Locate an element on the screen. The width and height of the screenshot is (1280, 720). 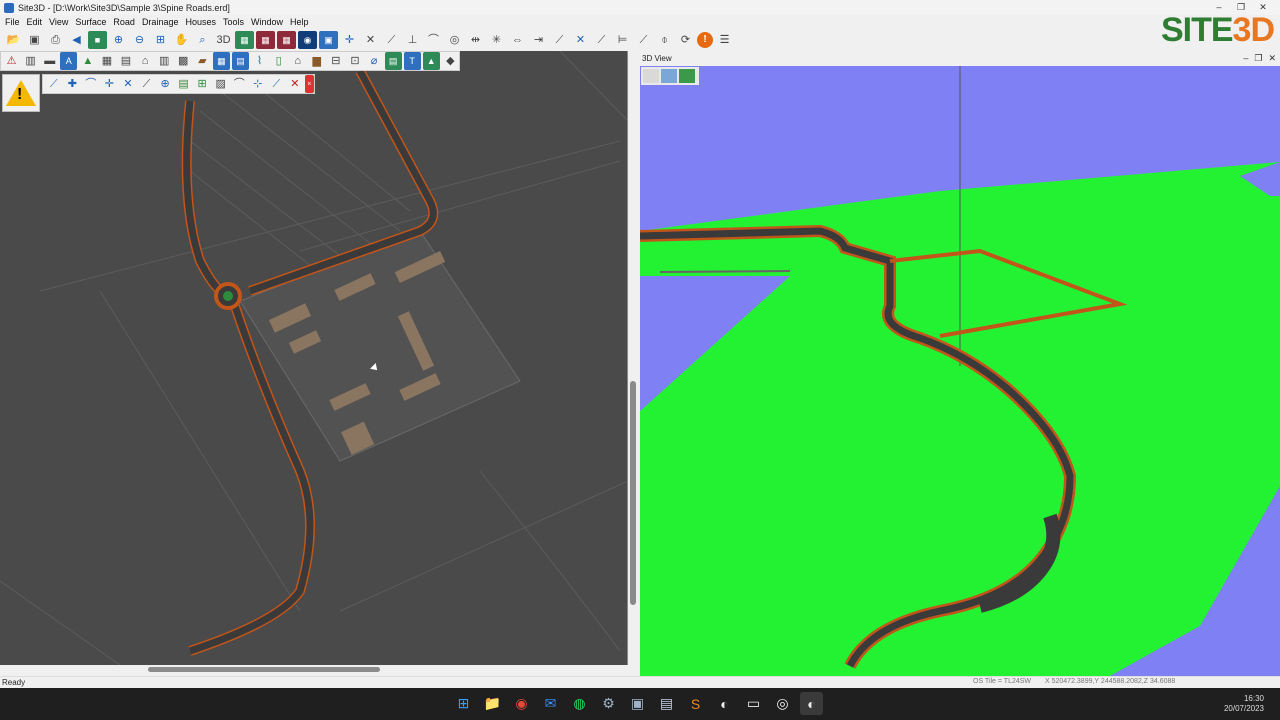
junction-icon: ⊕ is located at coordinates (165, 84).